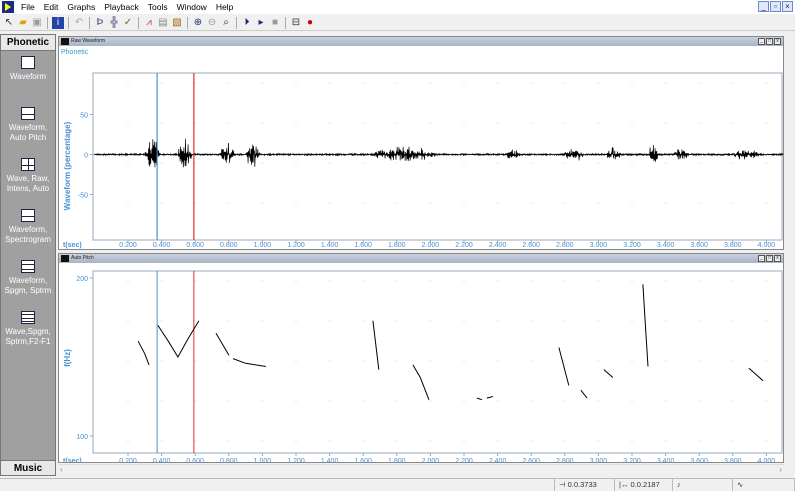  Describe the element at coordinates (421, 469) in the screenshot. I see `horizontal-scrollbar: ‹ ›` at that location.